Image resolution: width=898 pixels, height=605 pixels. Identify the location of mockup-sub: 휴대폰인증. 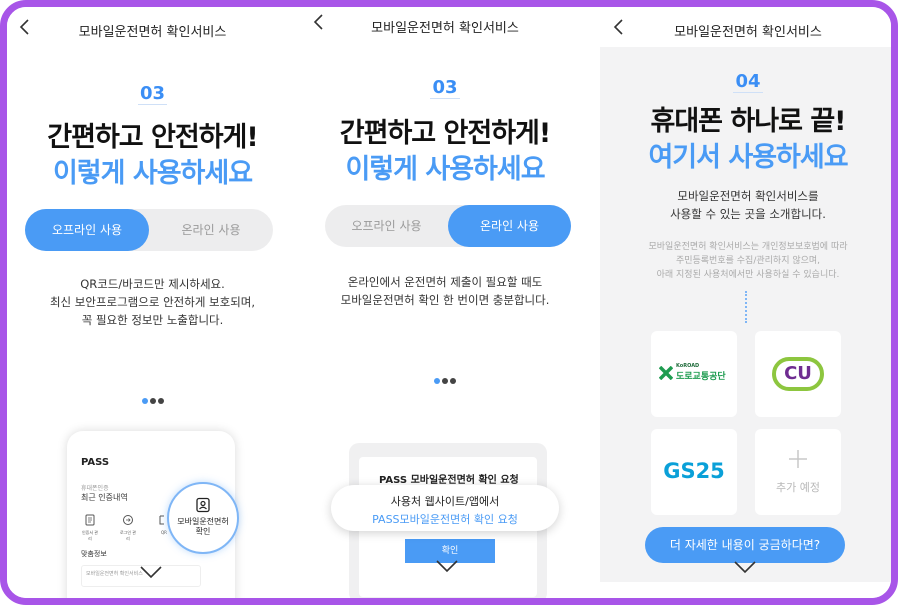
(95, 488).